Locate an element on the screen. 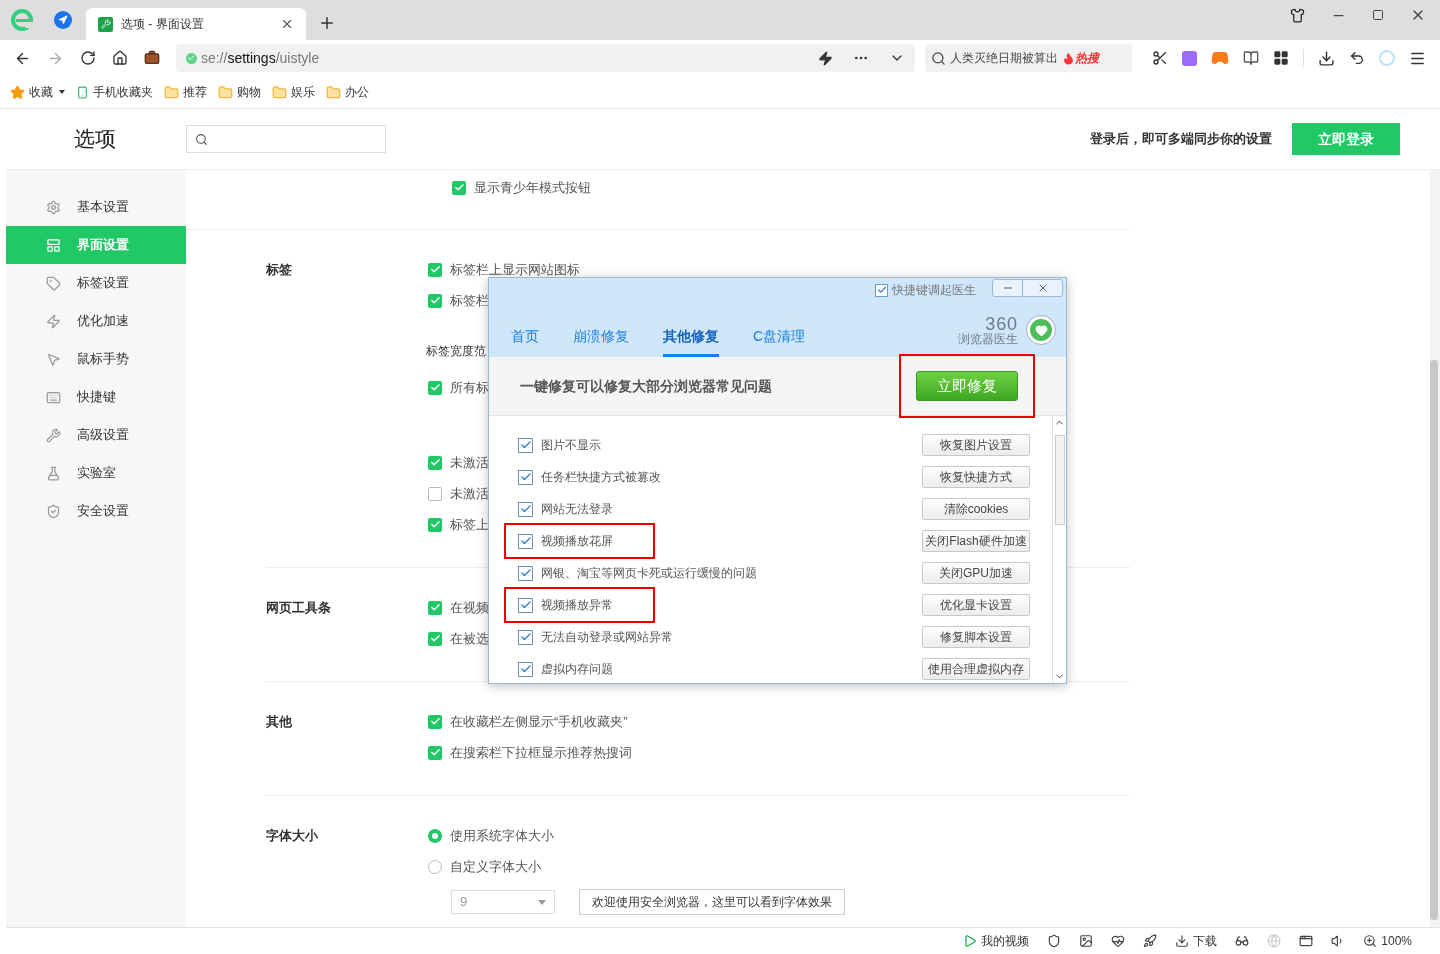 This screenshot has height=954, width=1440. fix-action-button: 清除cookies is located at coordinates (976, 509).